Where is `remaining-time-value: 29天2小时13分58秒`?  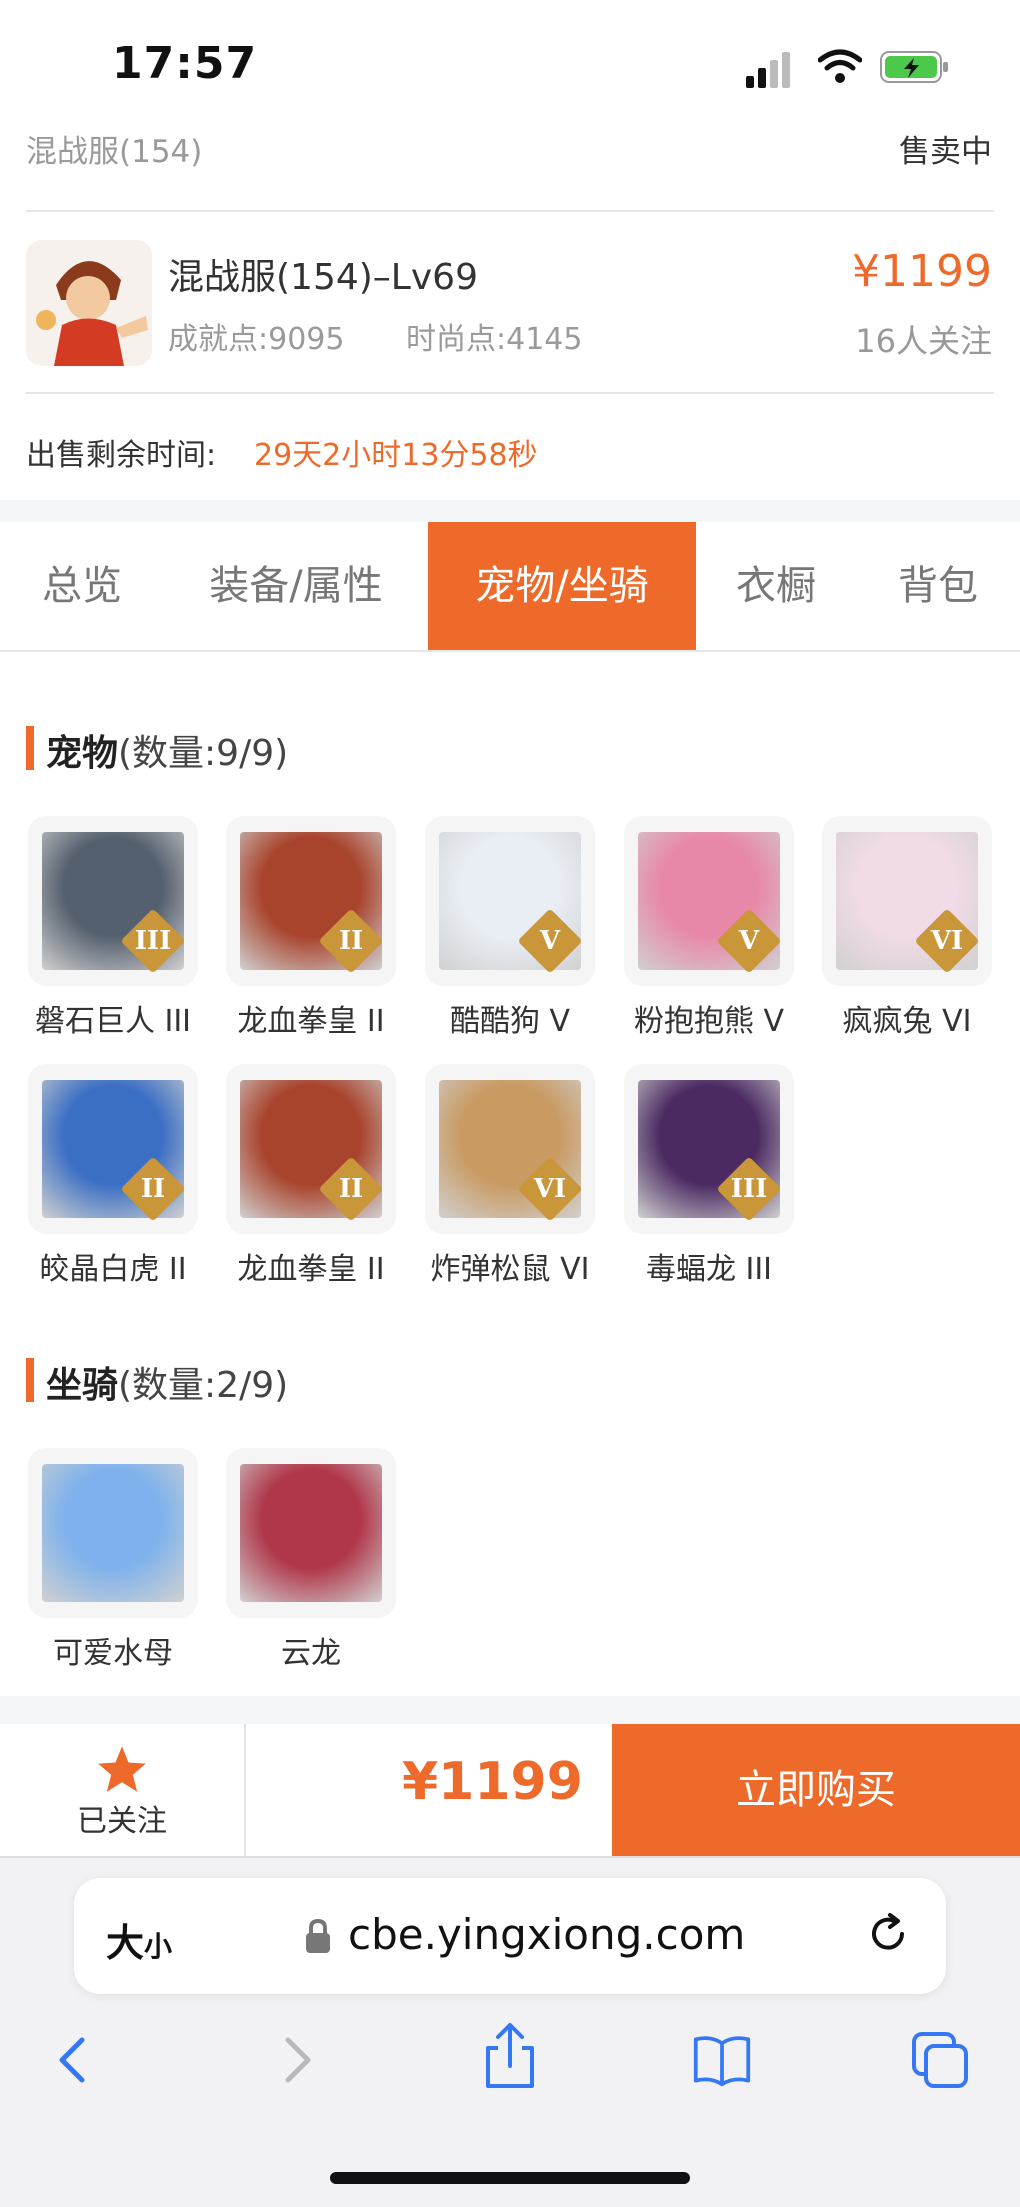
remaining-time-value: 29天2小时13分58秒 is located at coordinates (396, 455).